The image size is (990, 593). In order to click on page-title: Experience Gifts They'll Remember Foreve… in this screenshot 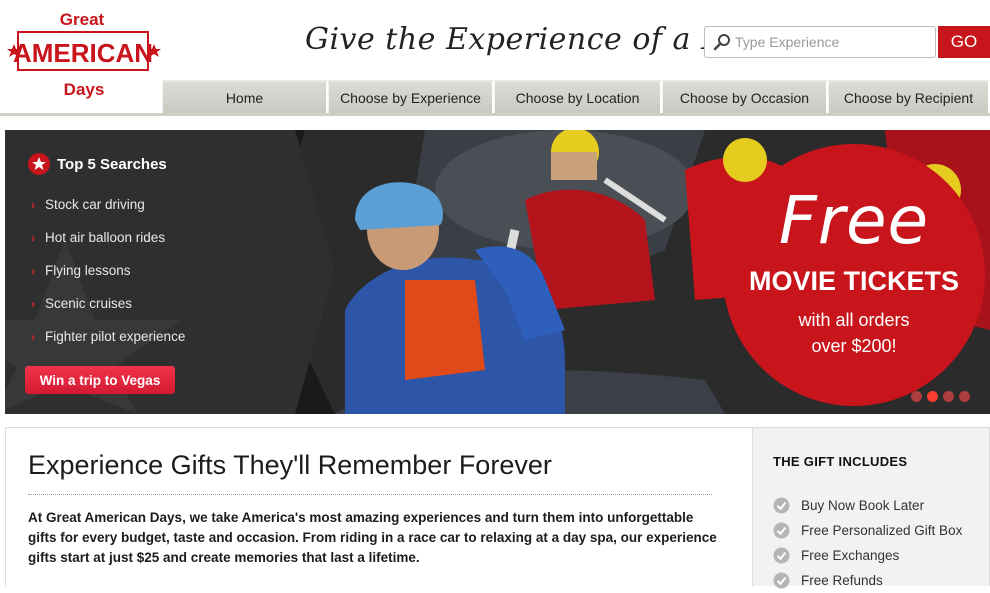, I will do `click(290, 465)`.